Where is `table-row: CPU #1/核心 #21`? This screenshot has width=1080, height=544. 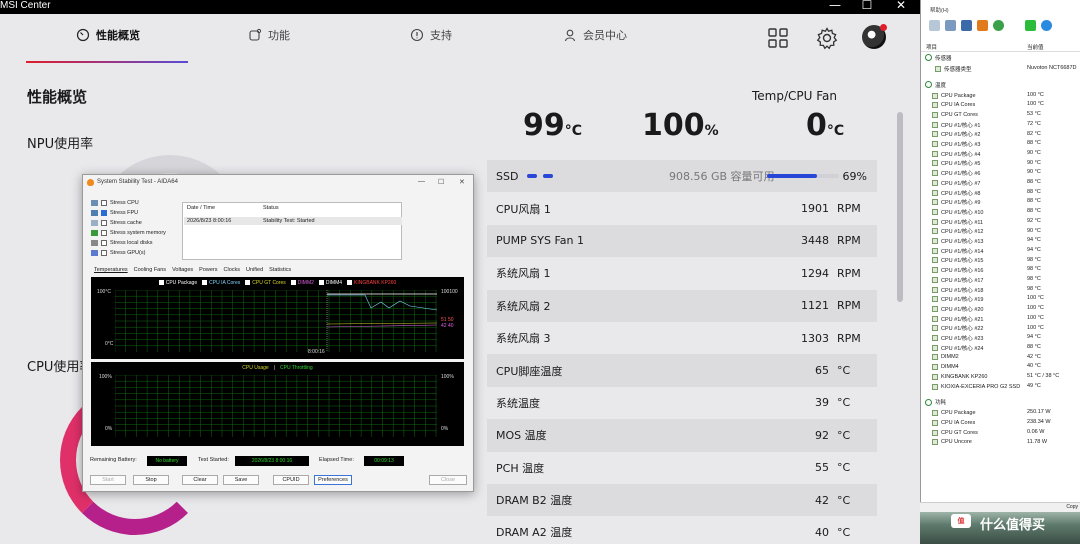
table-row: CPU #1/核心 #21 is located at coordinates (958, 319).